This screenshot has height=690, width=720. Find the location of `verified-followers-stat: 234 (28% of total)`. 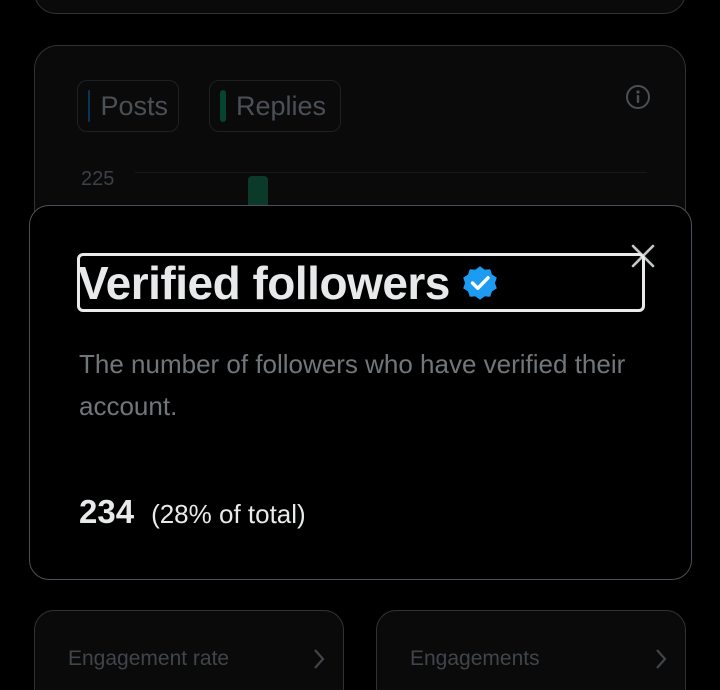

verified-followers-stat: 234 (28% of total) is located at coordinates (192, 512).